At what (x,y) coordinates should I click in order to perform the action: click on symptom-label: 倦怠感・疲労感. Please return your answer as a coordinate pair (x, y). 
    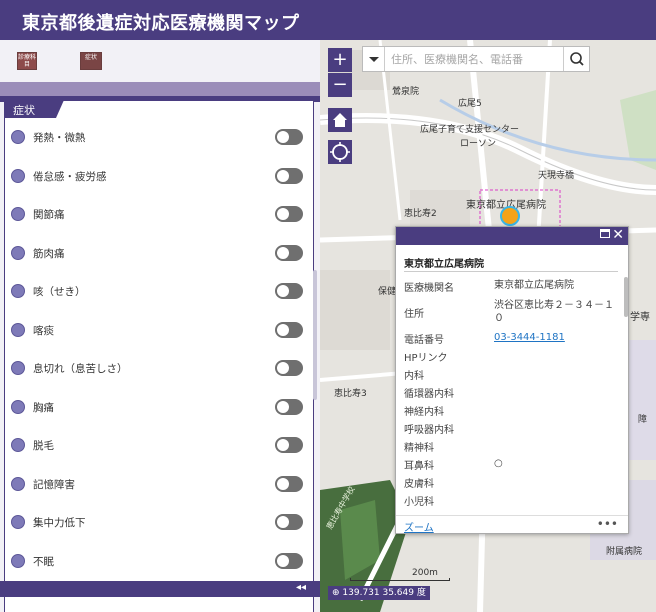
    Looking at the image, I should click on (70, 176).